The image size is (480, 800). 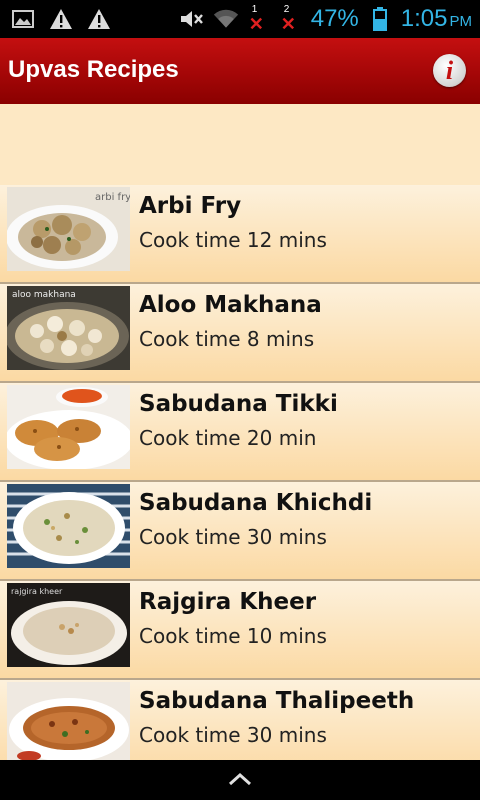 What do you see at coordinates (256, 503) in the screenshot?
I see `recipe-name: Sabudana Khichdi` at bounding box center [256, 503].